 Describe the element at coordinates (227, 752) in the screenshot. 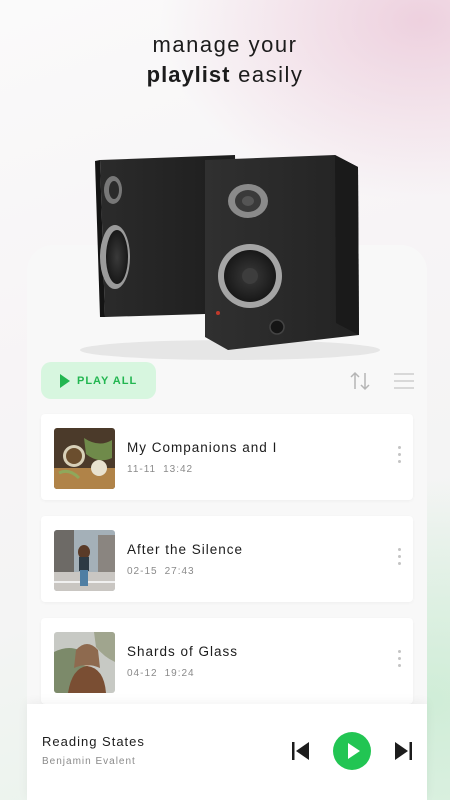

I see `now-playing-bar: Reading States Benjamin Evalent` at that location.